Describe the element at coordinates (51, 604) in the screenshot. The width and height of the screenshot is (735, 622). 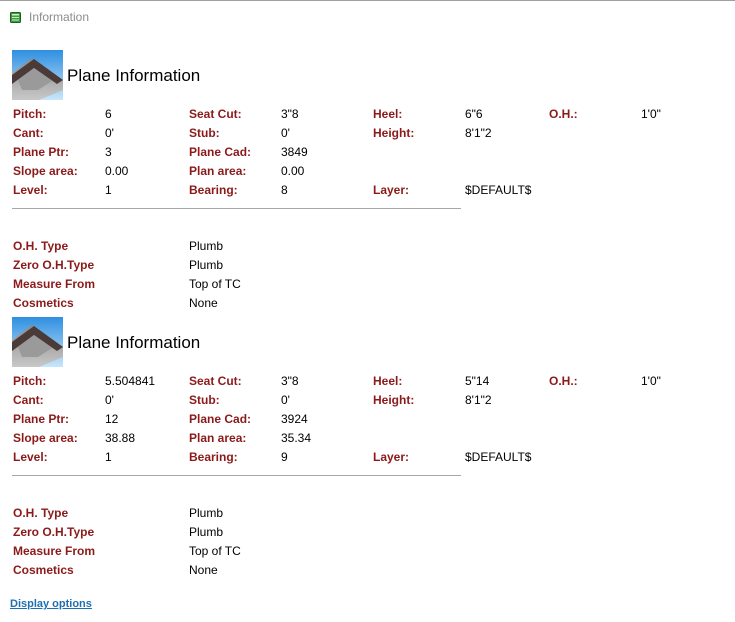
I see `display-options-link: Display options` at that location.